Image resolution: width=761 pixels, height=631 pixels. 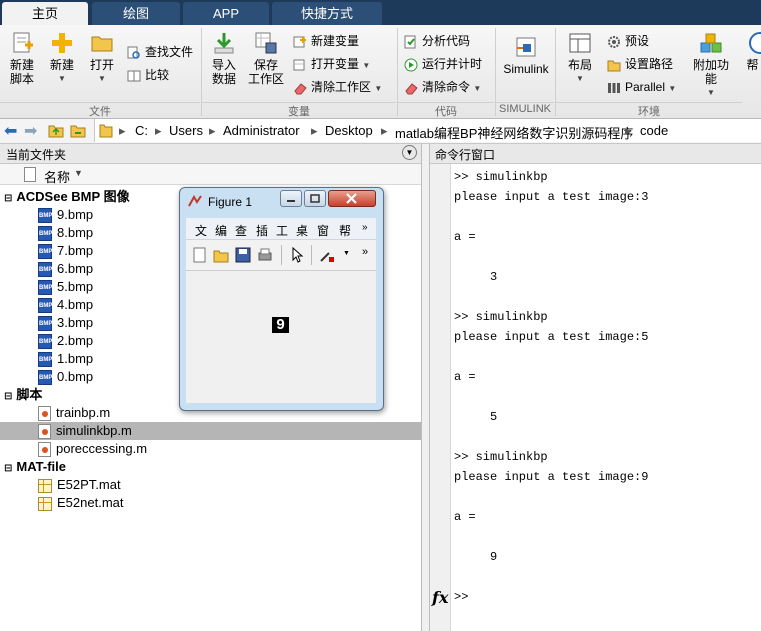 What do you see at coordinates (261, 130) in the screenshot?
I see `breadcrumb-administrator: Administrator` at bounding box center [261, 130].